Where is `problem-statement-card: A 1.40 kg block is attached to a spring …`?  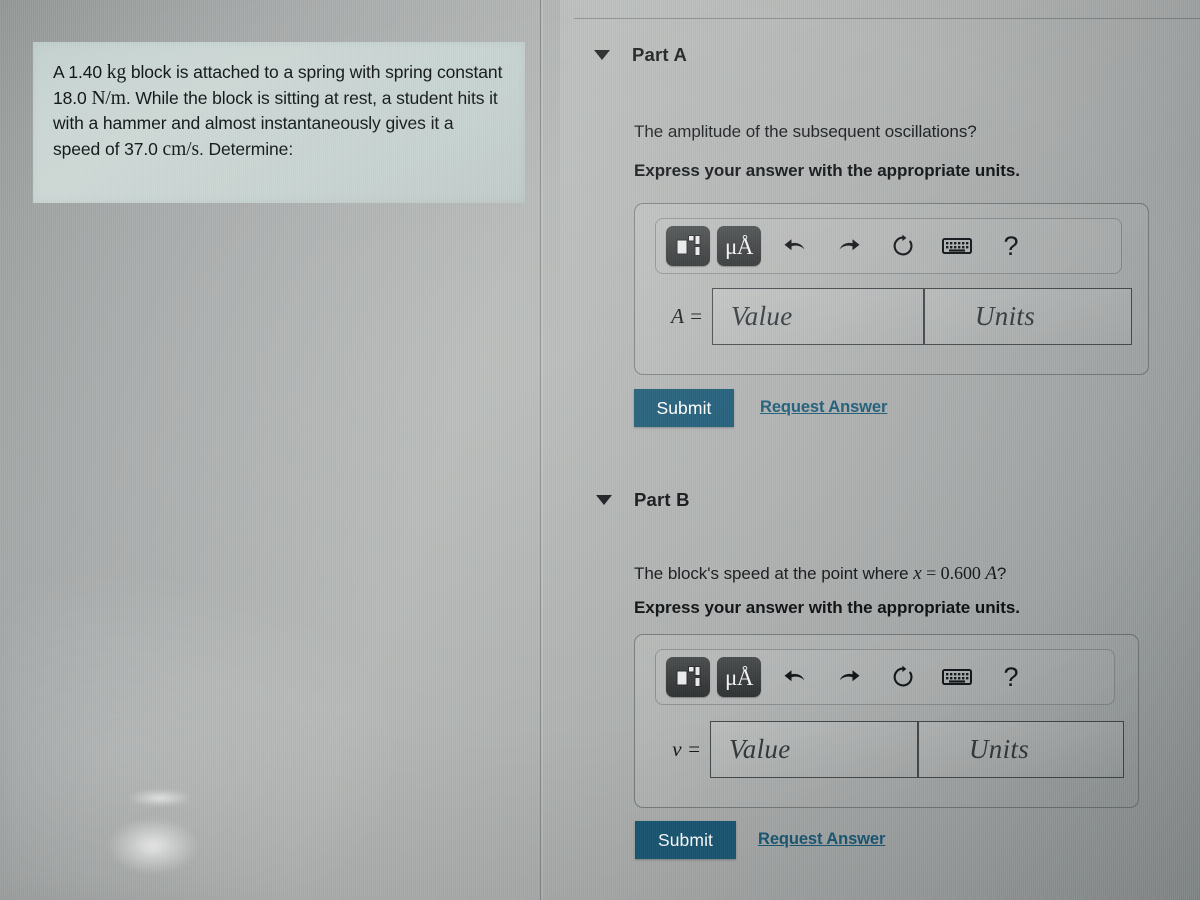 problem-statement-card: A 1.40 kg block is attached to a spring … is located at coordinates (279, 122).